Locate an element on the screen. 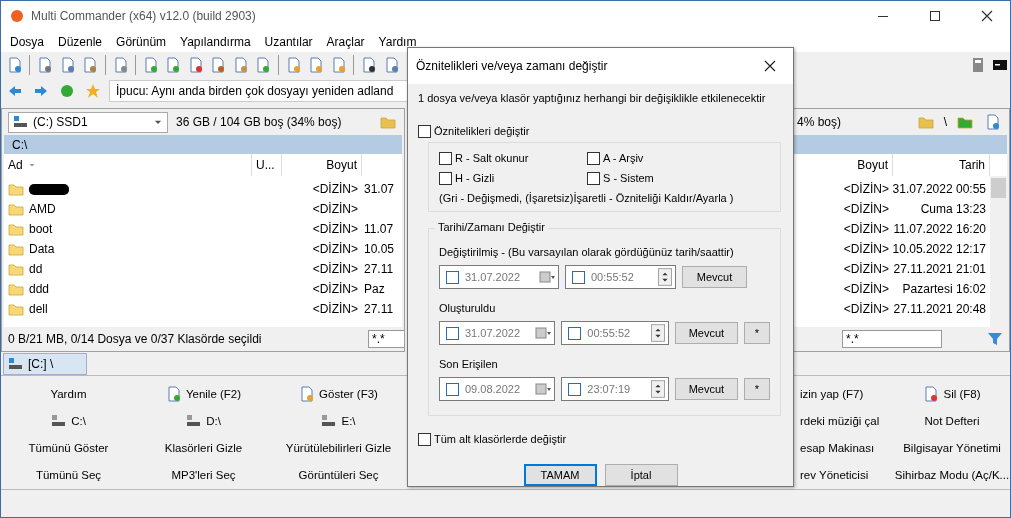 Image resolution: width=1011 pixels, height=518 pixels. command-button: rdeki müziği çal is located at coordinates (847, 420).